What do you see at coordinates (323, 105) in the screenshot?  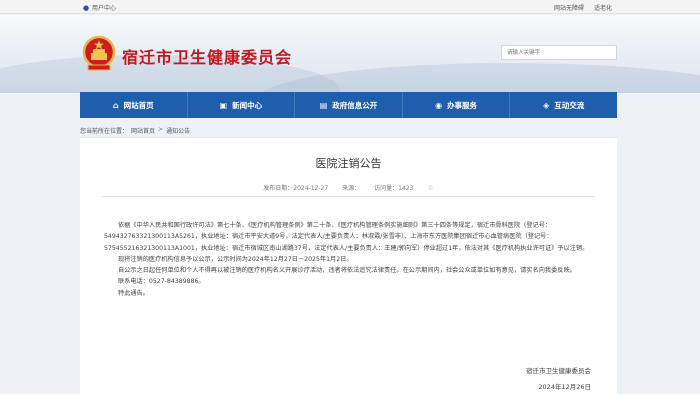 I see `info-icon: ▤` at bounding box center [323, 105].